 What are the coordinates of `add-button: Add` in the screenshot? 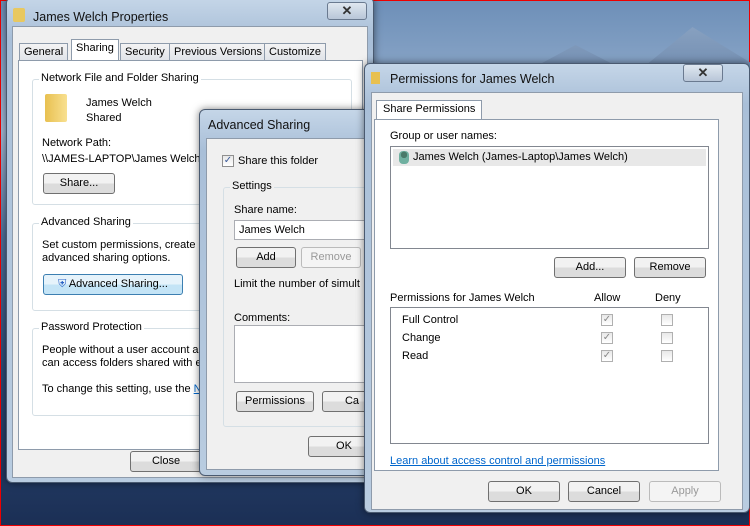 It's located at (266, 257).